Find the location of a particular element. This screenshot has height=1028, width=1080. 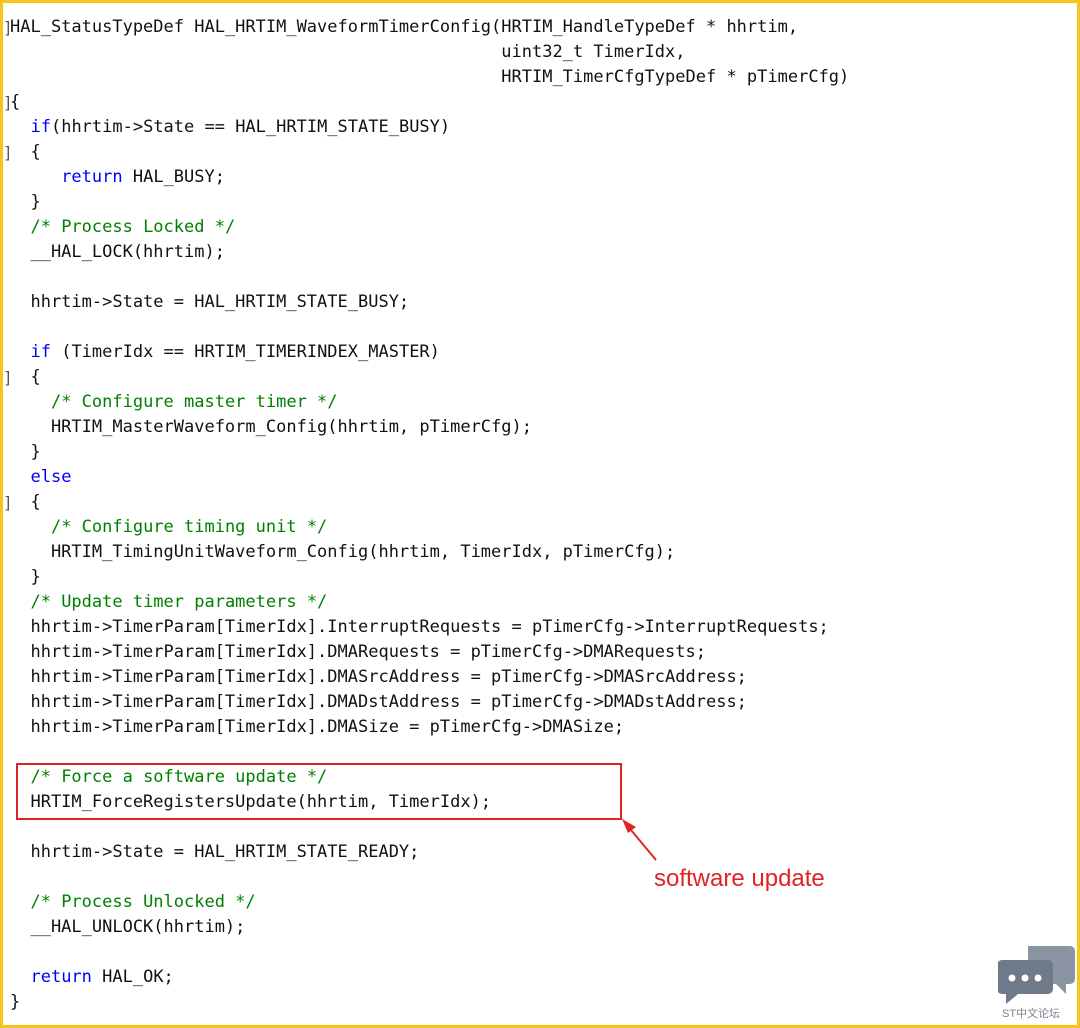

code-line: hhrtim->State = HAL_HRTIM_STATE_BUSY; is located at coordinates (429, 302).